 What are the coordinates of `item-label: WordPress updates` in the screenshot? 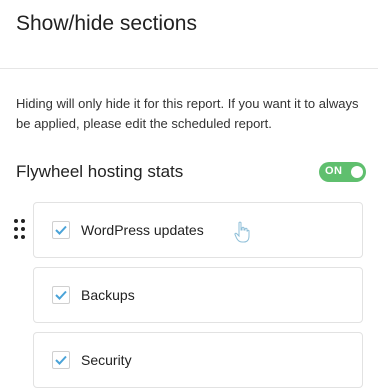 It's located at (142, 230).